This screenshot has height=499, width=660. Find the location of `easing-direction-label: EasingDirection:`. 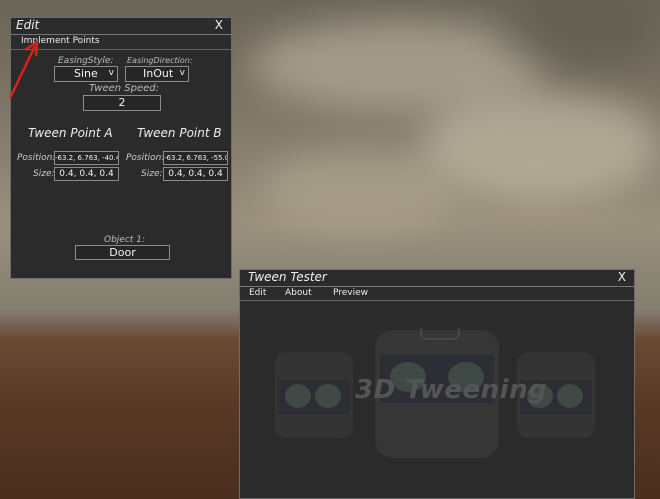

easing-direction-label: EasingDirection: is located at coordinates (160, 60).